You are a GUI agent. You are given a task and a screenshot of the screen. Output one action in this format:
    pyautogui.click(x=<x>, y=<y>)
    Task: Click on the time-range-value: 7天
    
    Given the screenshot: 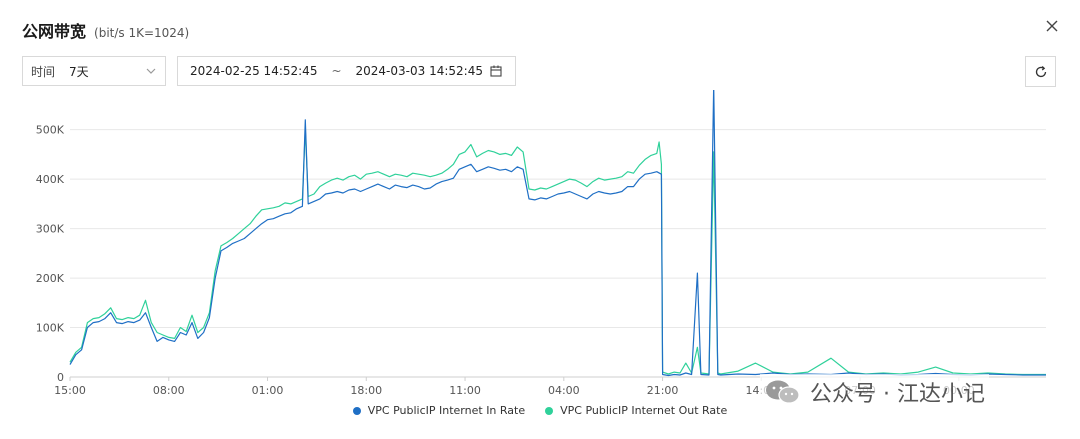 What is the action you would take?
    pyautogui.click(x=79, y=71)
    